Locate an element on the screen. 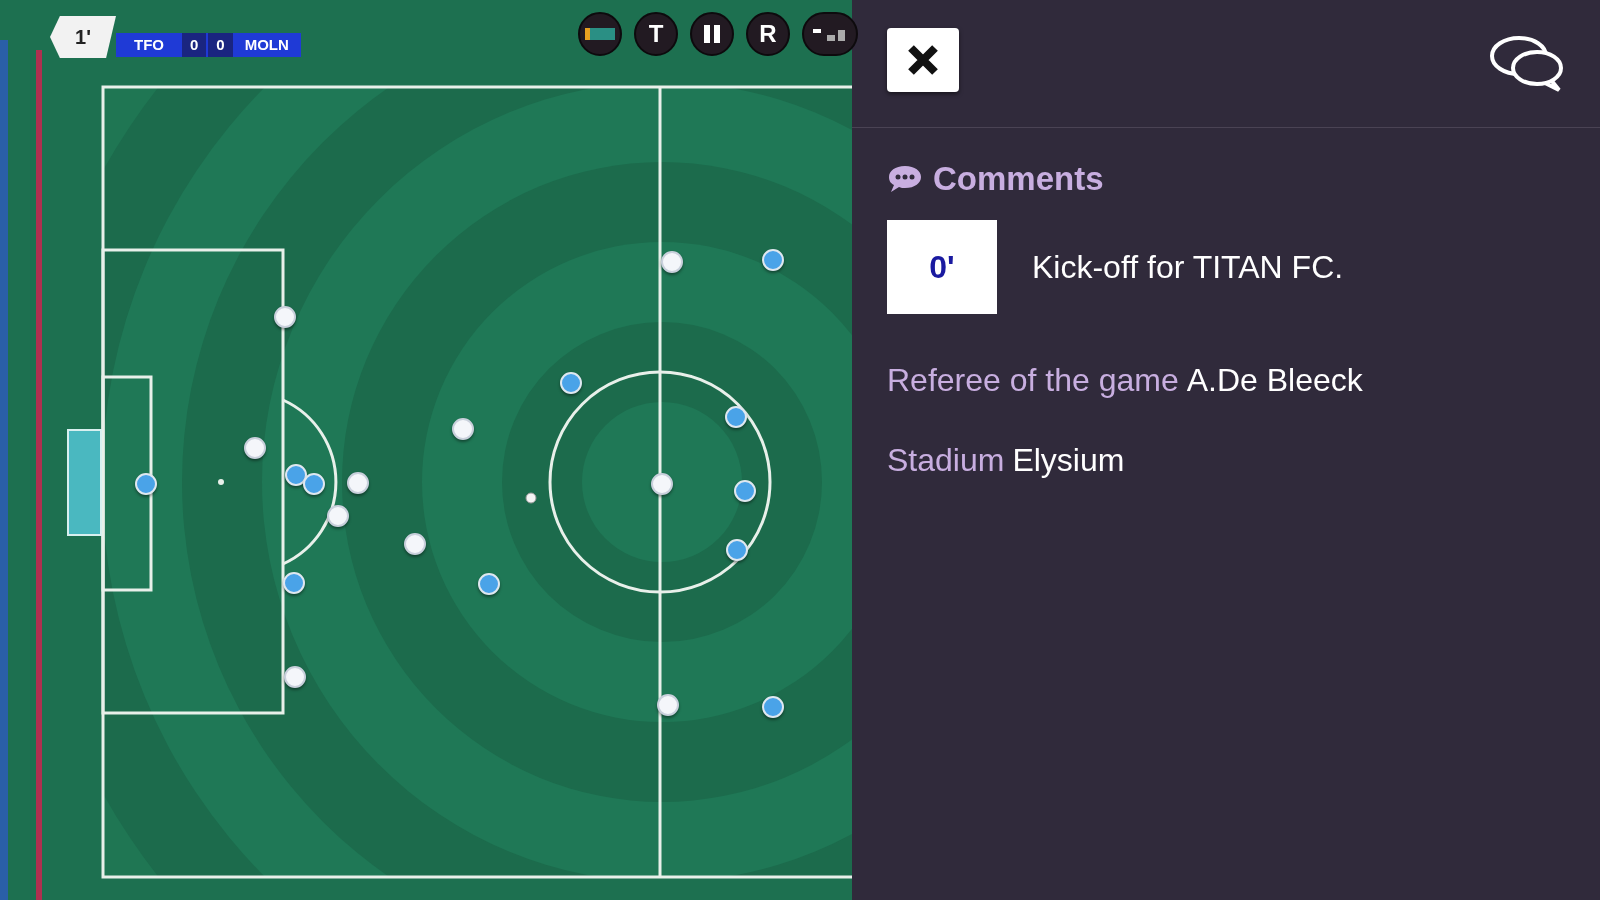  close-button is located at coordinates (923, 60).